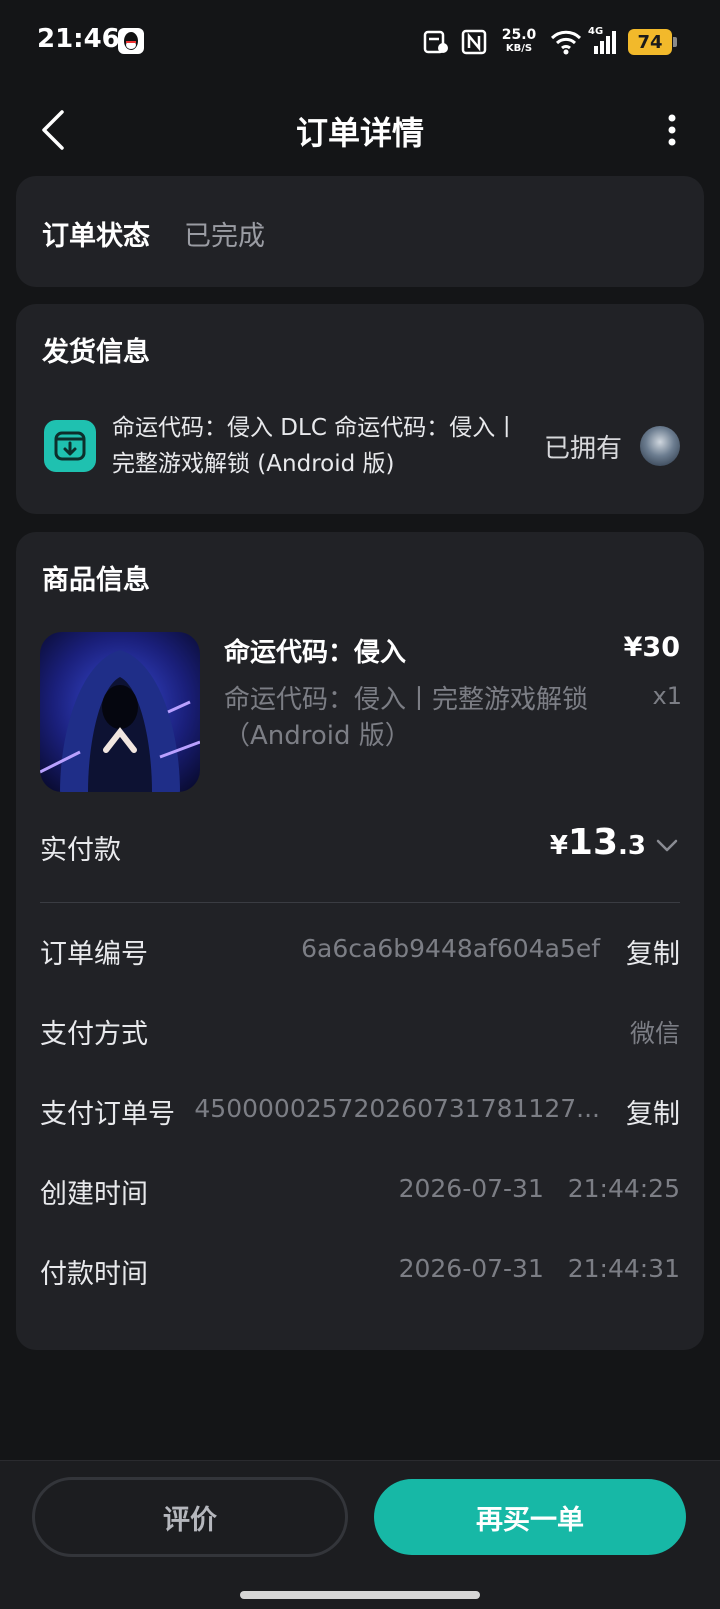  I want to click on order-number-value: 6a6ca6b9448af604a5ef, so click(450, 948).